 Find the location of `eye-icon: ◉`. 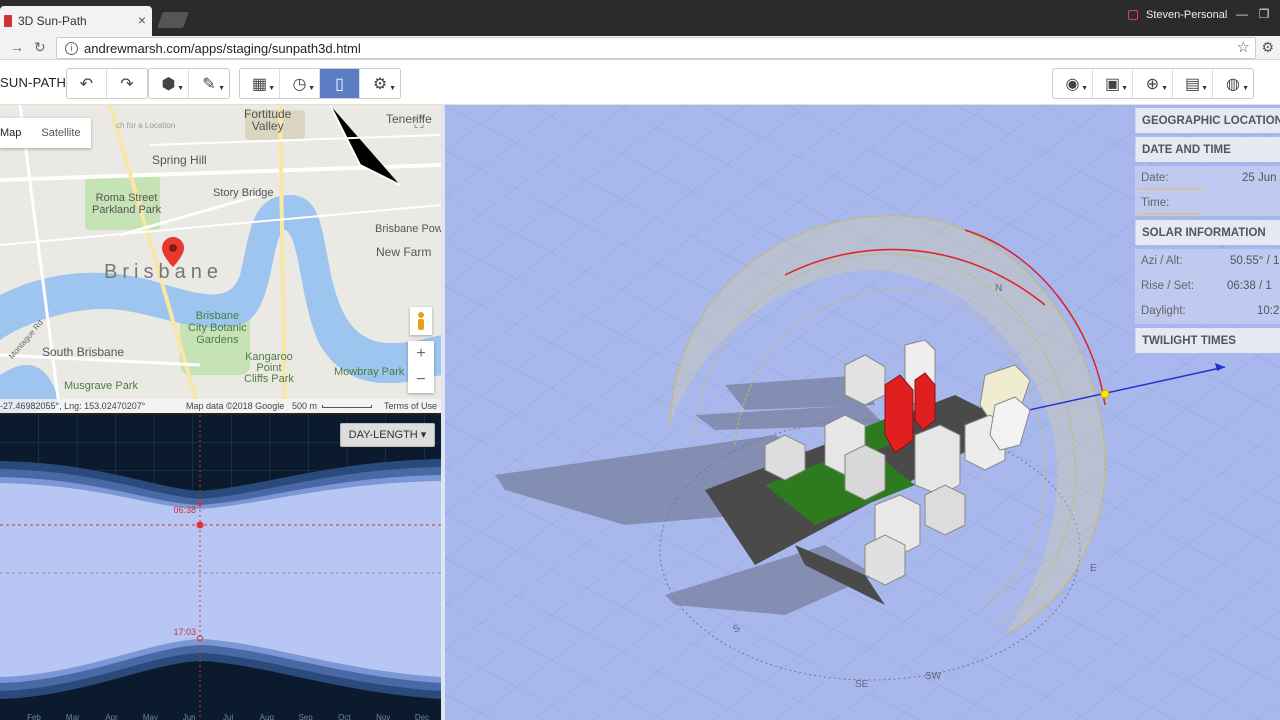

eye-icon: ◉ is located at coordinates (1072, 84).